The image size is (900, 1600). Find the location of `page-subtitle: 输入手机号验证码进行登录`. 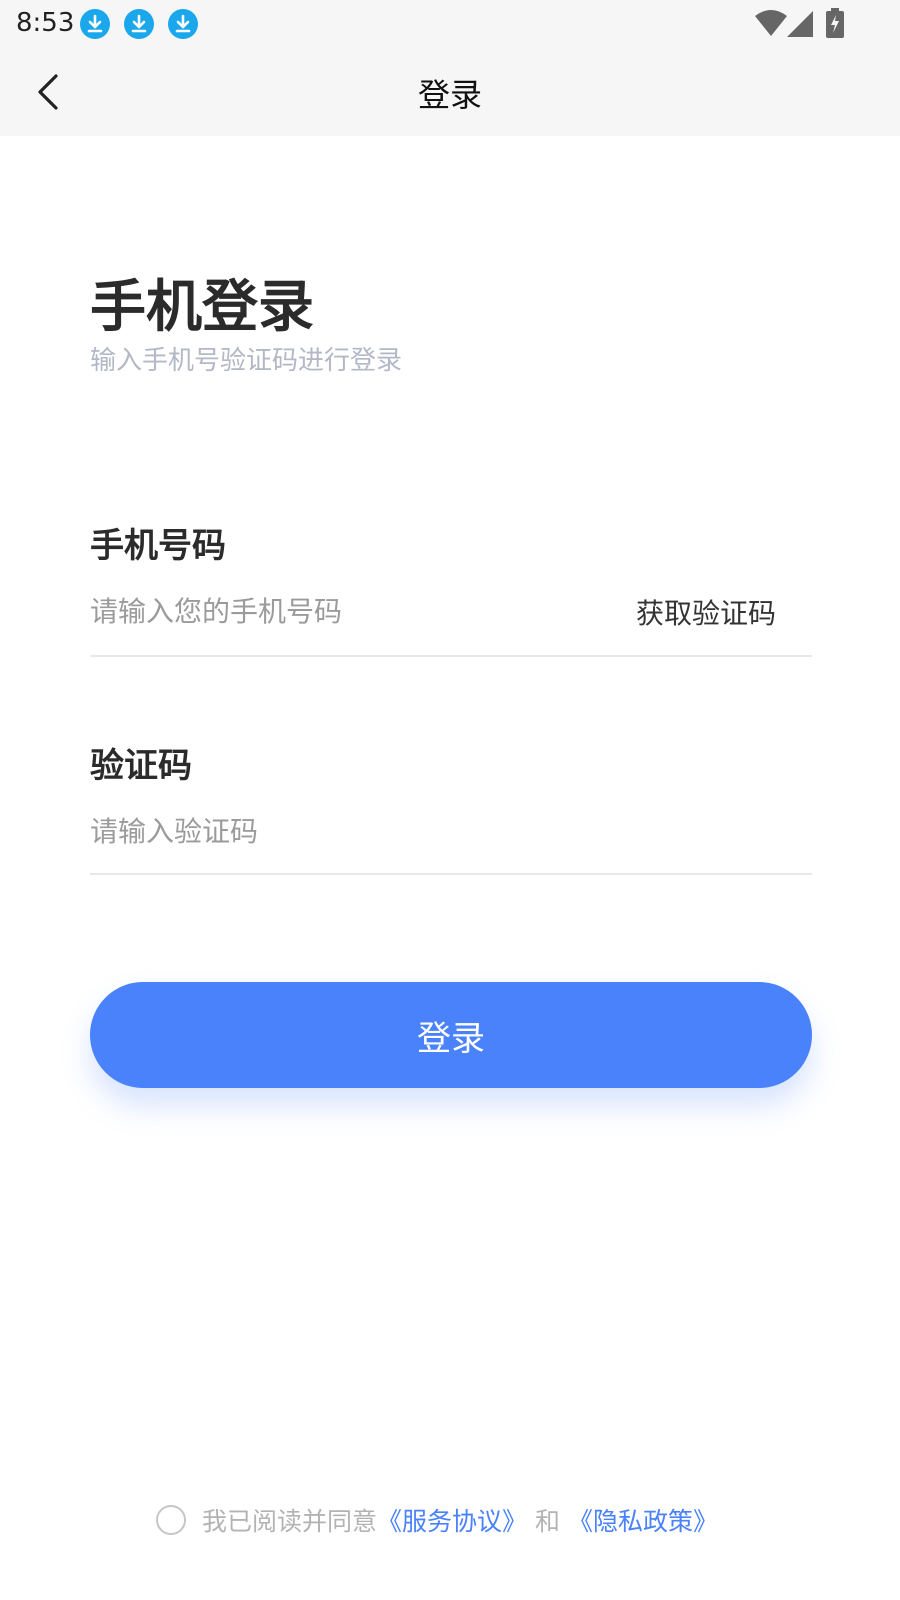

page-subtitle: 输入手机号验证码进行登录 is located at coordinates (246, 361).